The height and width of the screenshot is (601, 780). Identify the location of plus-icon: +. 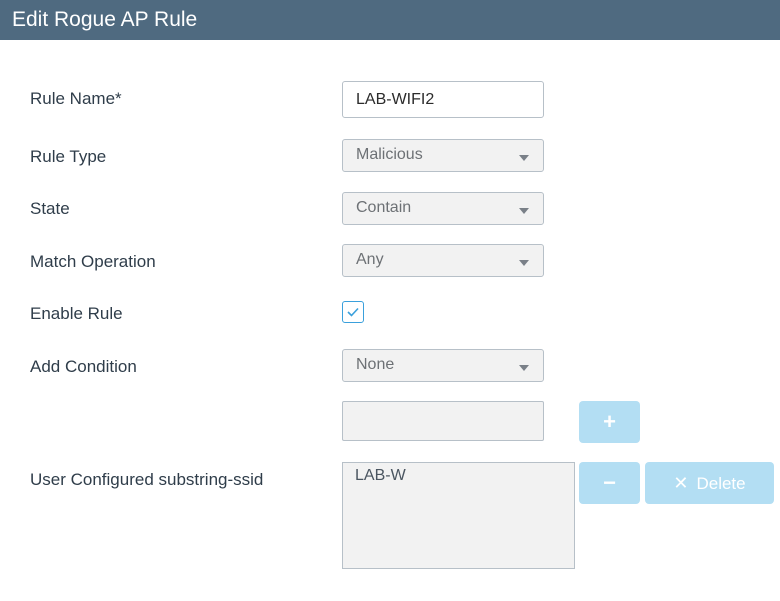
(609, 421).